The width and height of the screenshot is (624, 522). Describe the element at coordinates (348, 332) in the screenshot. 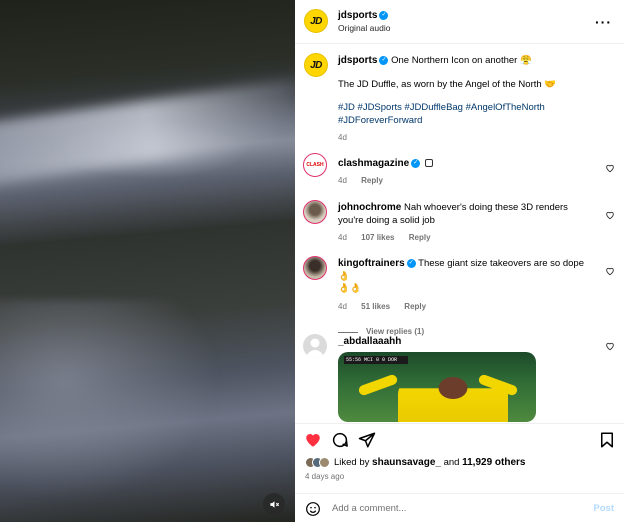

I see `replies-divider` at that location.